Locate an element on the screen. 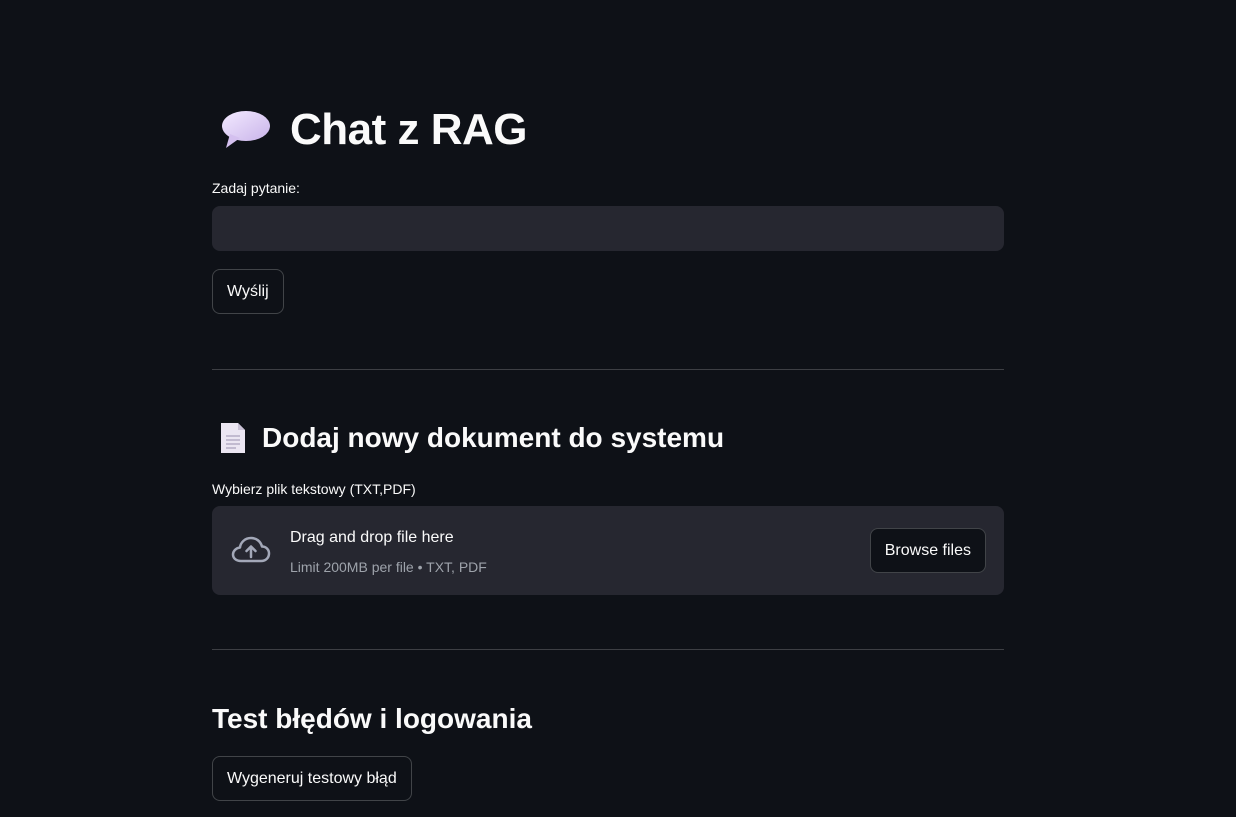  browse-files-button: Browse files is located at coordinates (927, 550).